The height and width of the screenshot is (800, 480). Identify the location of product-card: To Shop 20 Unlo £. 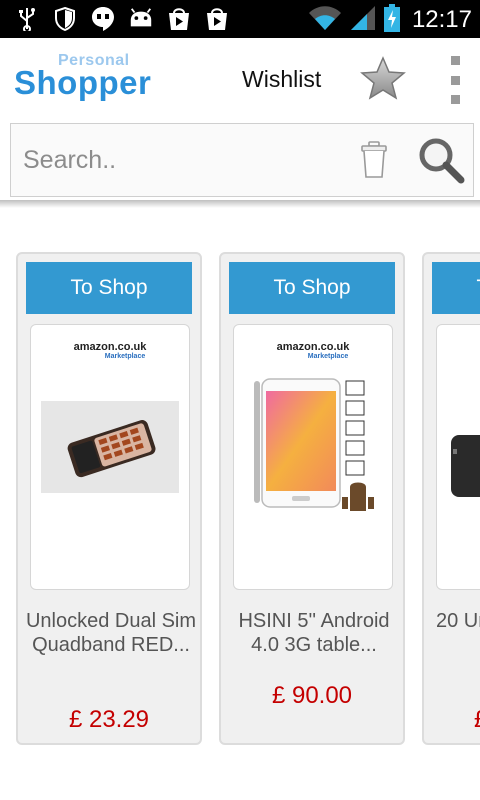
(451, 498).